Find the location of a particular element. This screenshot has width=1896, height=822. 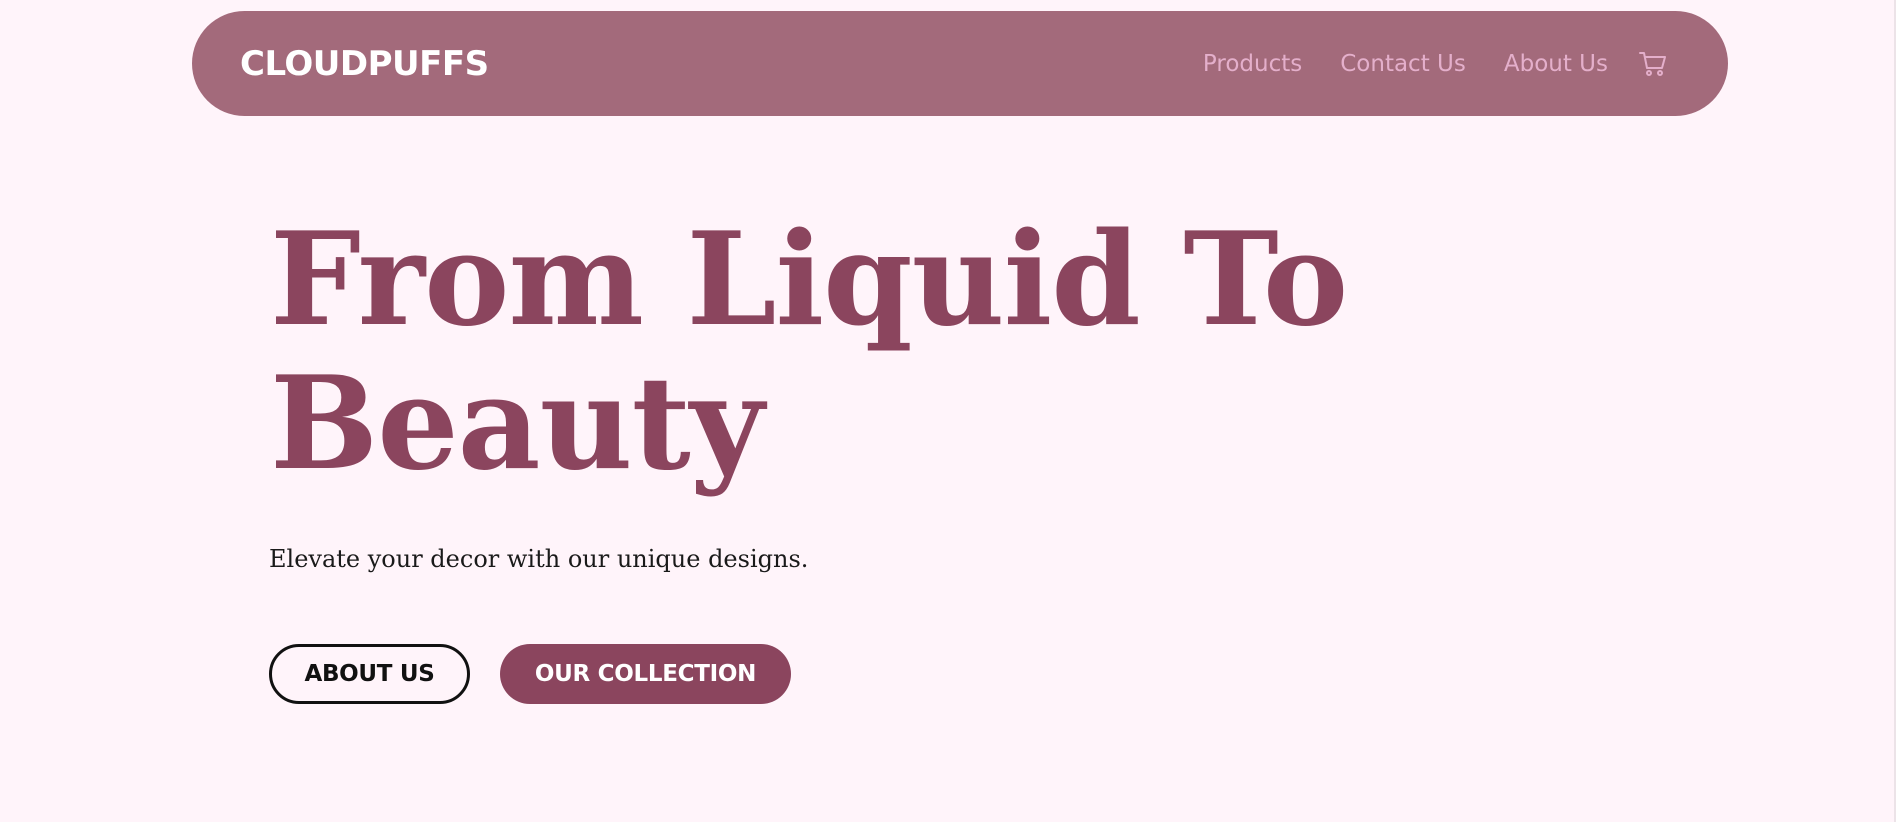

nav-link-products: Products is located at coordinates (1252, 64).